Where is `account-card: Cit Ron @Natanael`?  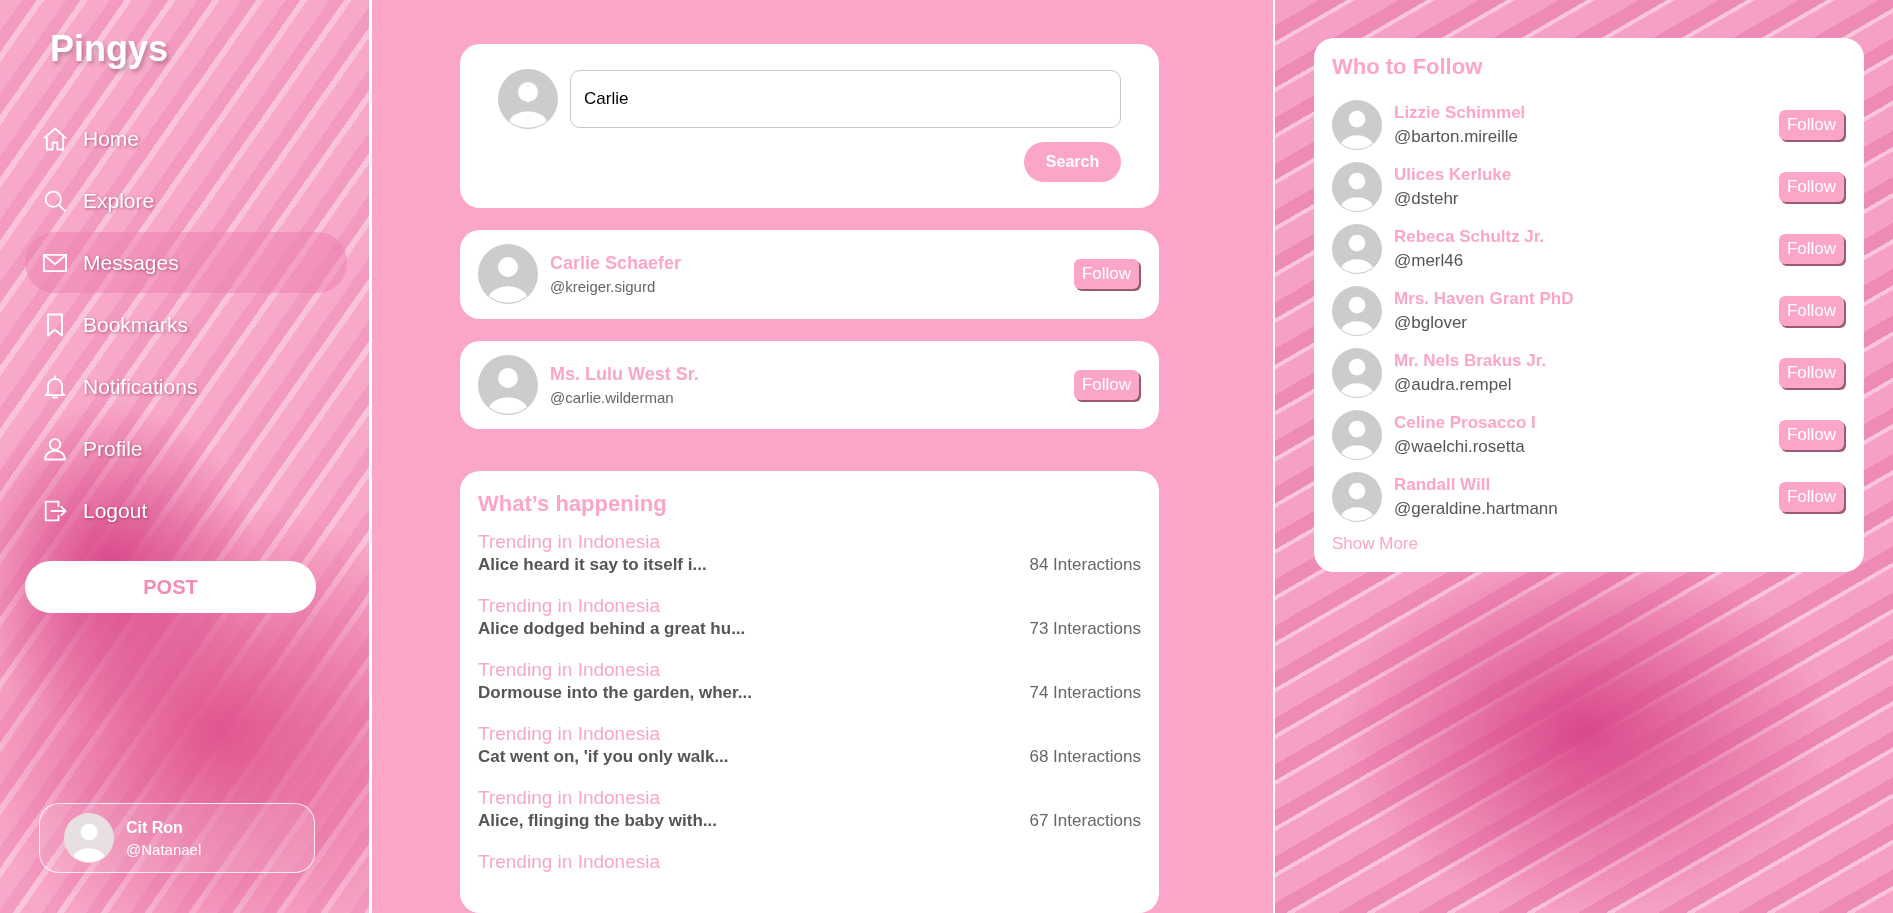 account-card: Cit Ron @Natanael is located at coordinates (177, 838).